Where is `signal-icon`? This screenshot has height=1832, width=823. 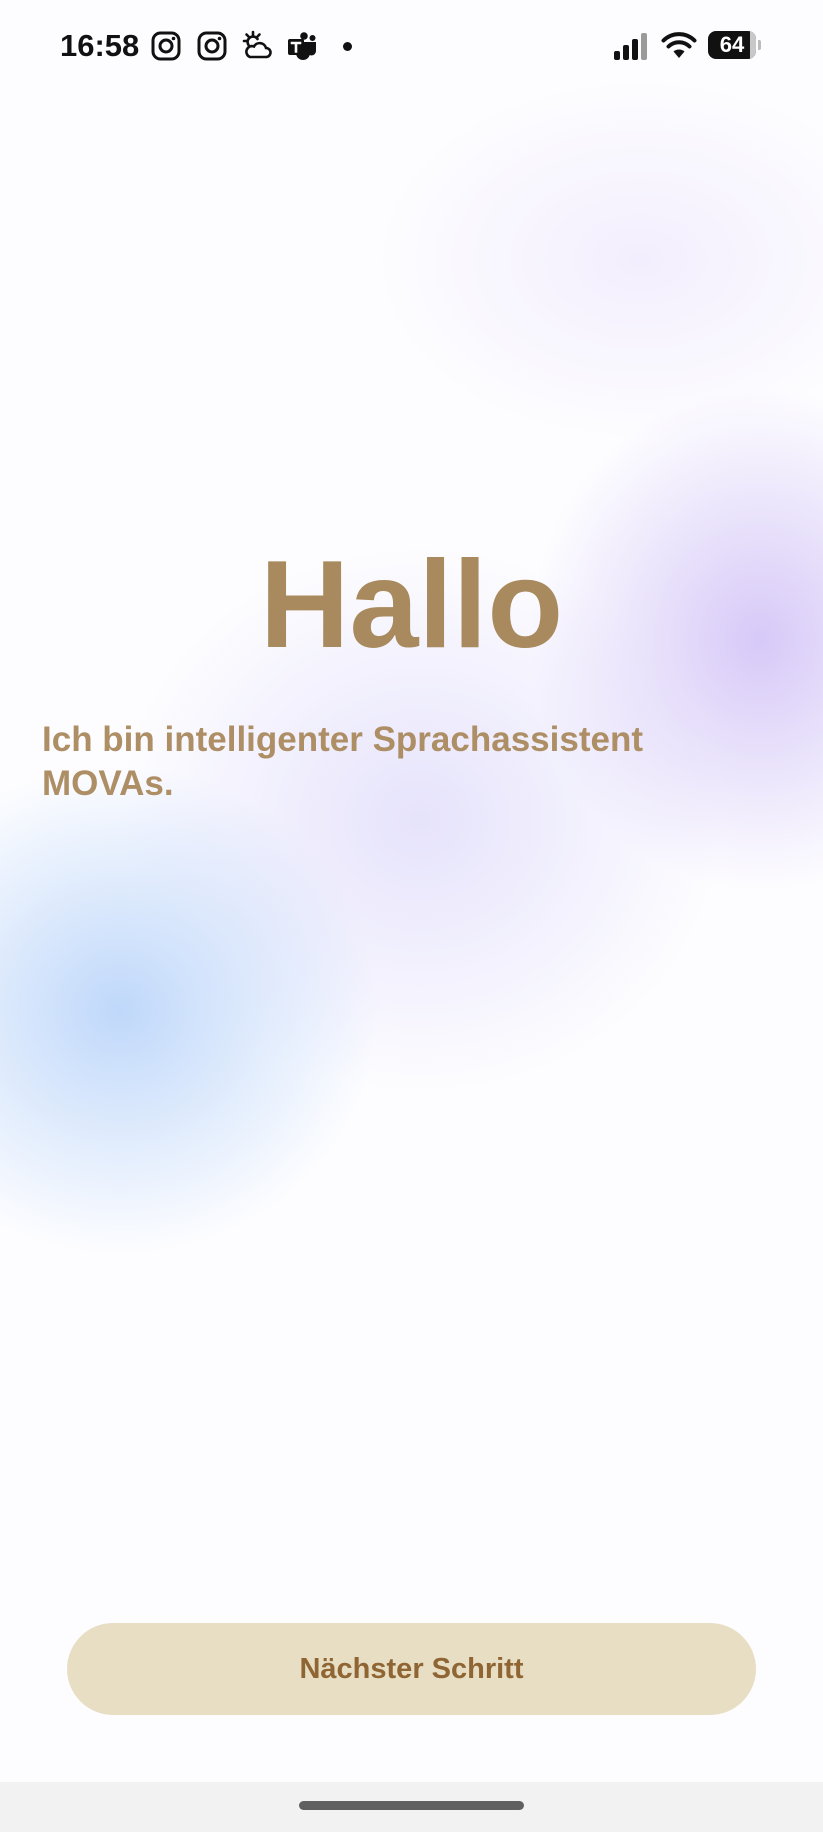
signal-icon is located at coordinates (632, 46).